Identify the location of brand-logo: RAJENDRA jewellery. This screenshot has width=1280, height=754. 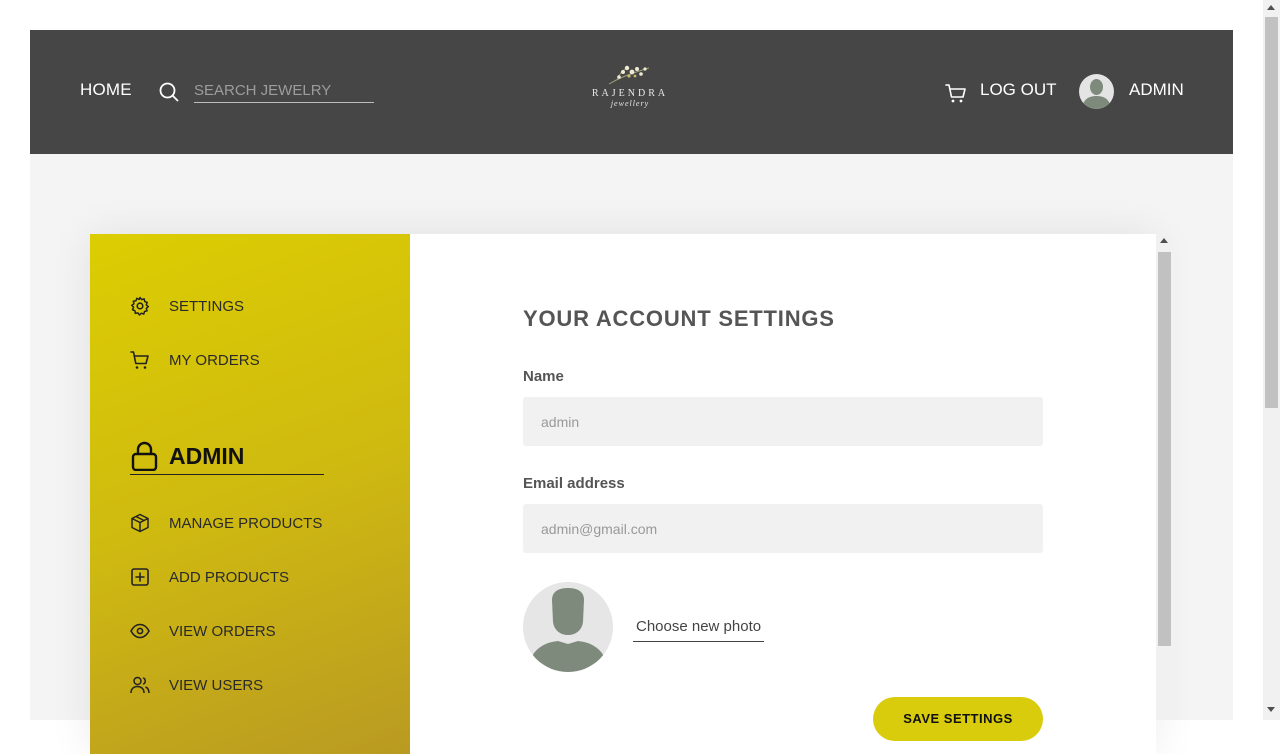
(630, 90).